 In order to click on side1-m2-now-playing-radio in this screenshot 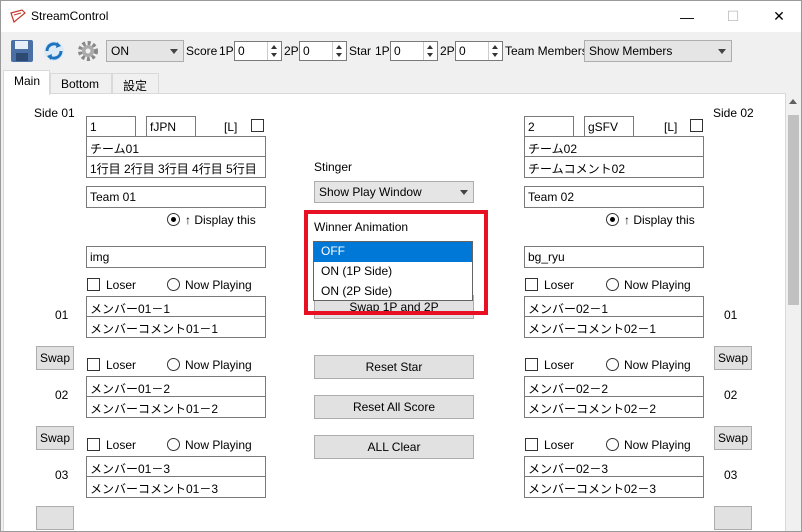, I will do `click(173, 364)`.